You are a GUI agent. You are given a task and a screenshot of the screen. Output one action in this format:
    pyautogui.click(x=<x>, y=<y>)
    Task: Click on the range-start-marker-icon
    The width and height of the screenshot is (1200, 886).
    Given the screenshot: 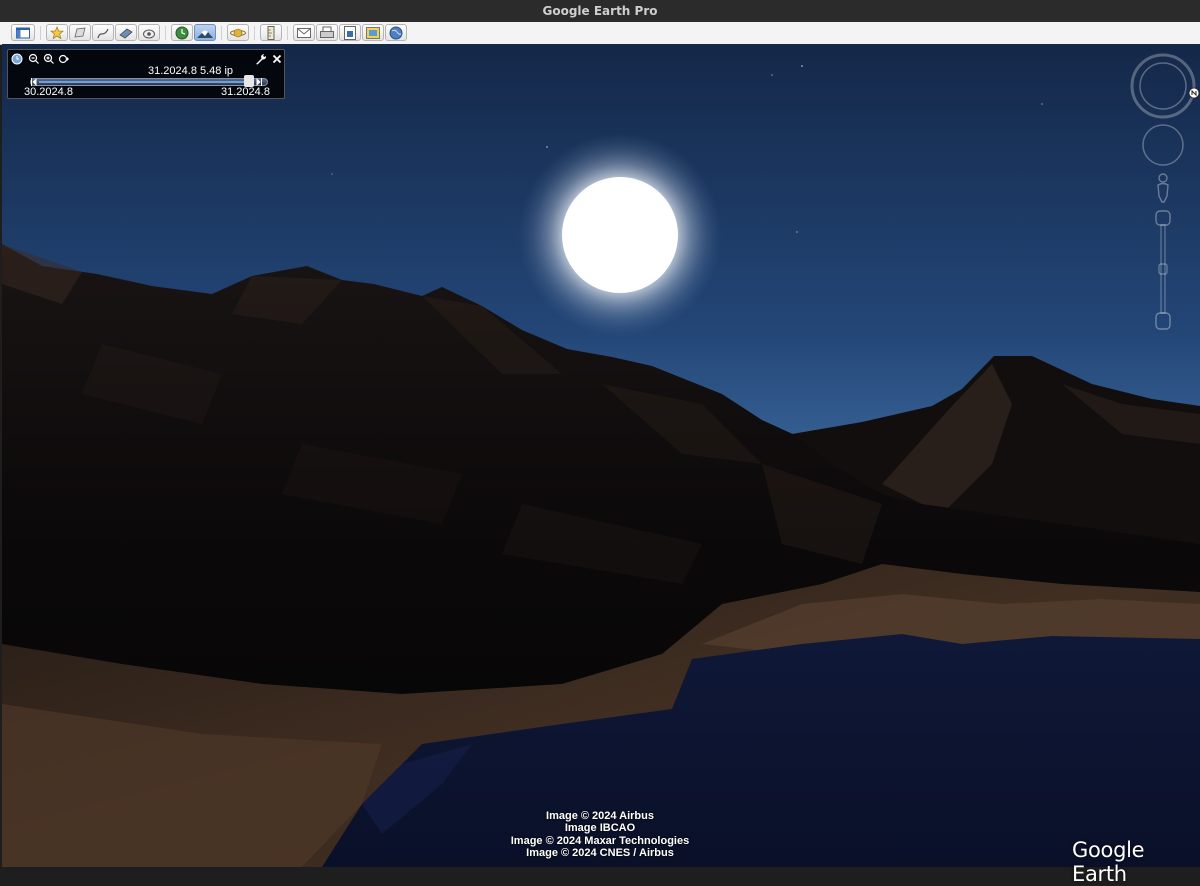 What is the action you would take?
    pyautogui.click(x=34, y=82)
    